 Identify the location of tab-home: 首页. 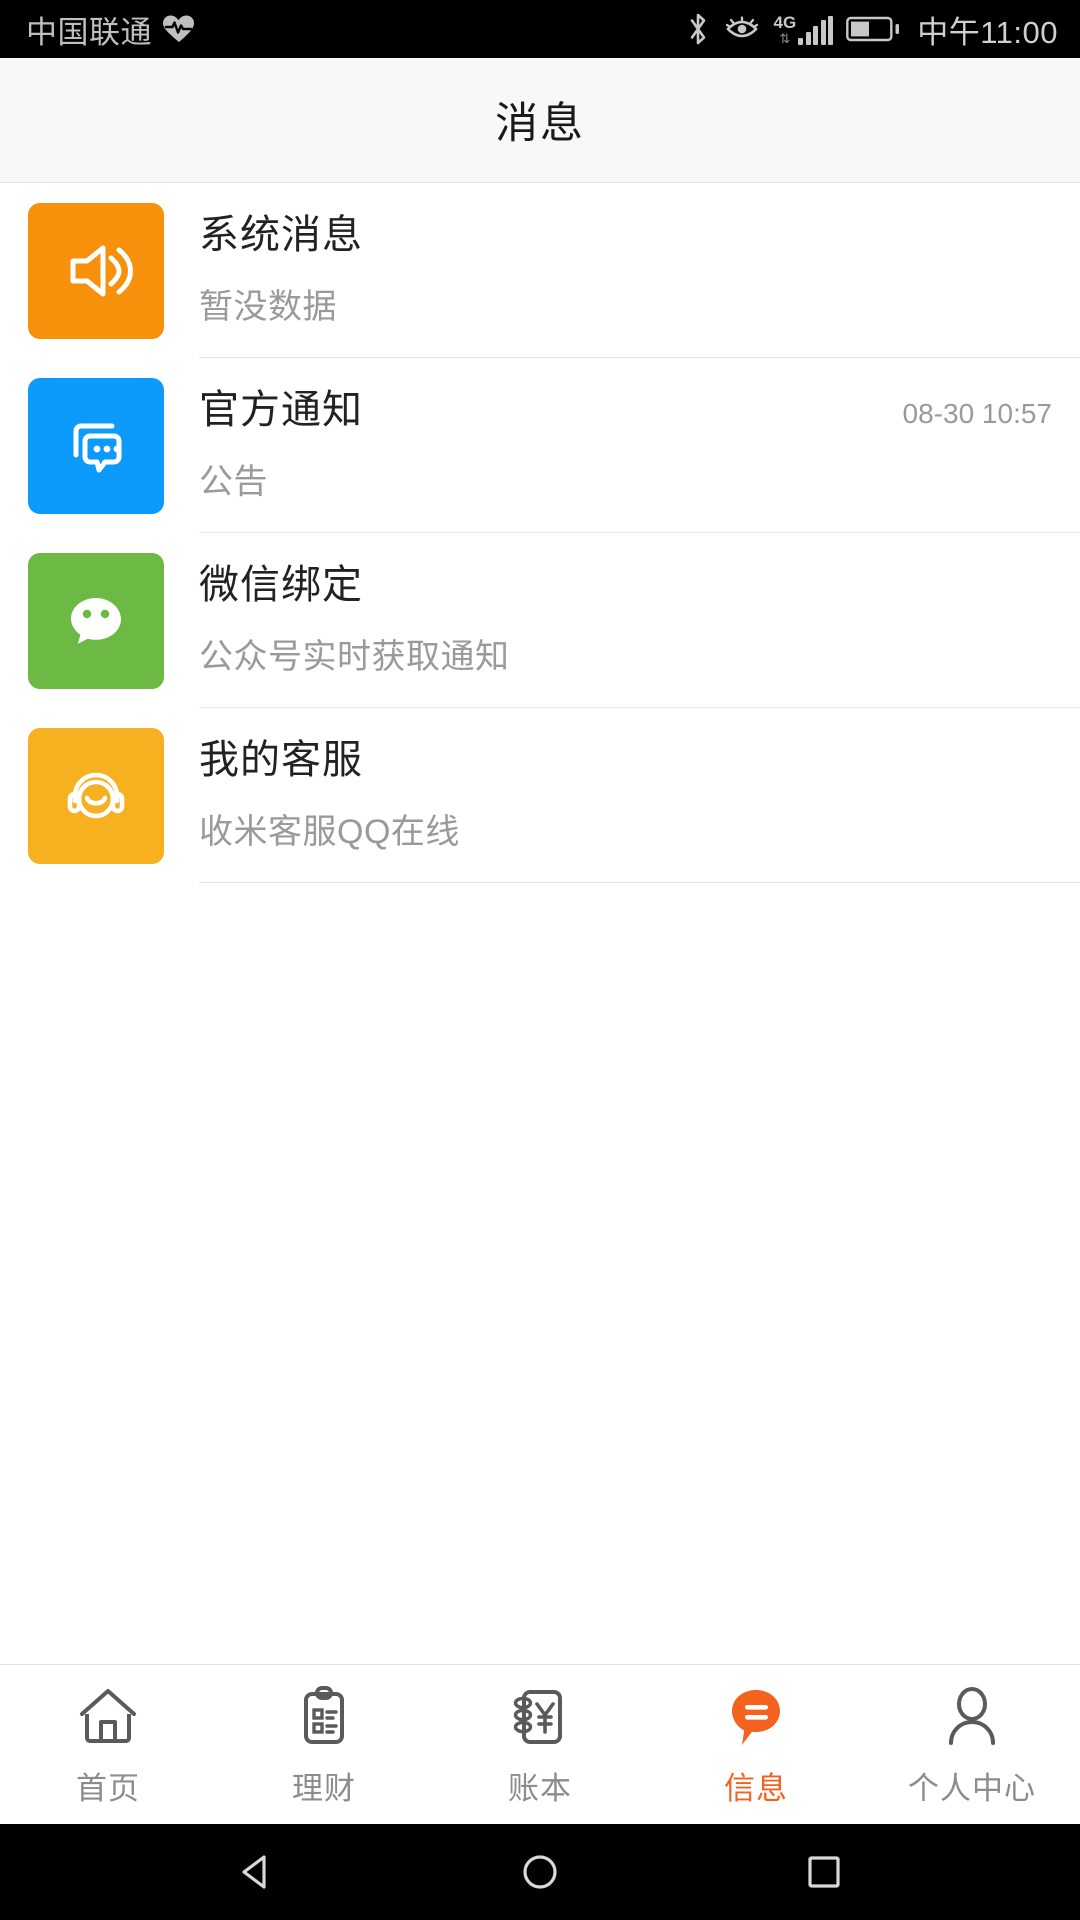
(108, 1744).